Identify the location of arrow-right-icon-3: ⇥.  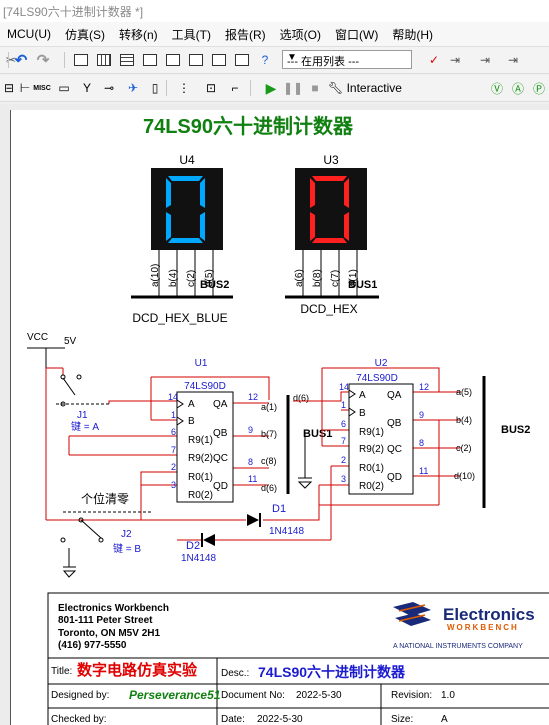
(513, 60).